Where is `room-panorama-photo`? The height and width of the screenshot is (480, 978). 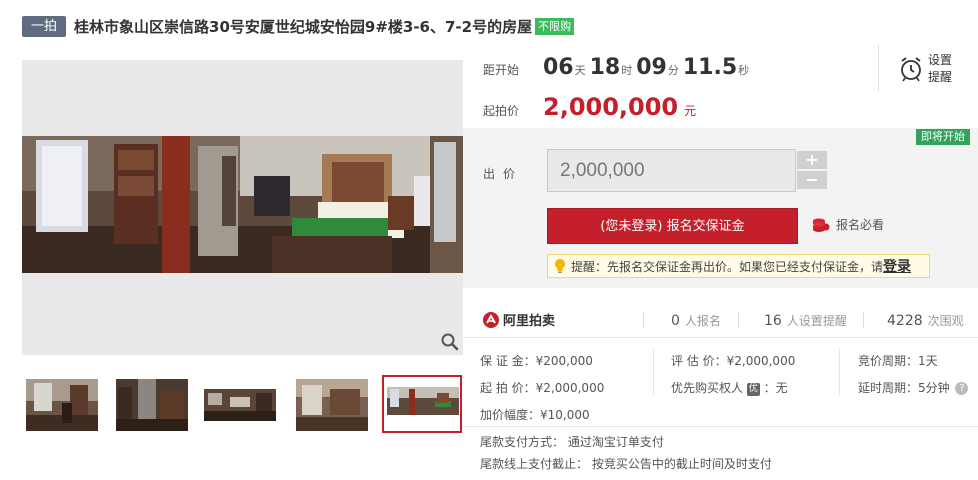 room-panorama-photo is located at coordinates (242, 204).